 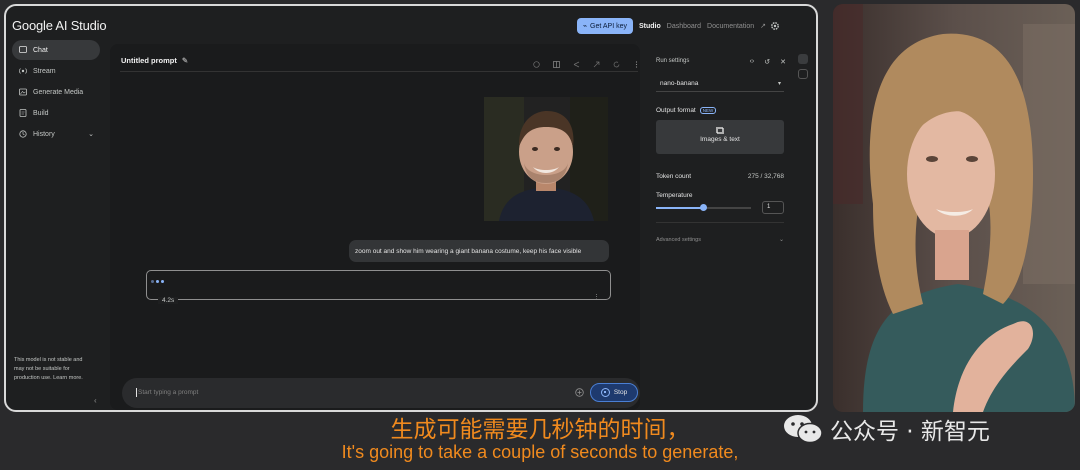 I want to click on temperature-slider, so click(x=703, y=207).